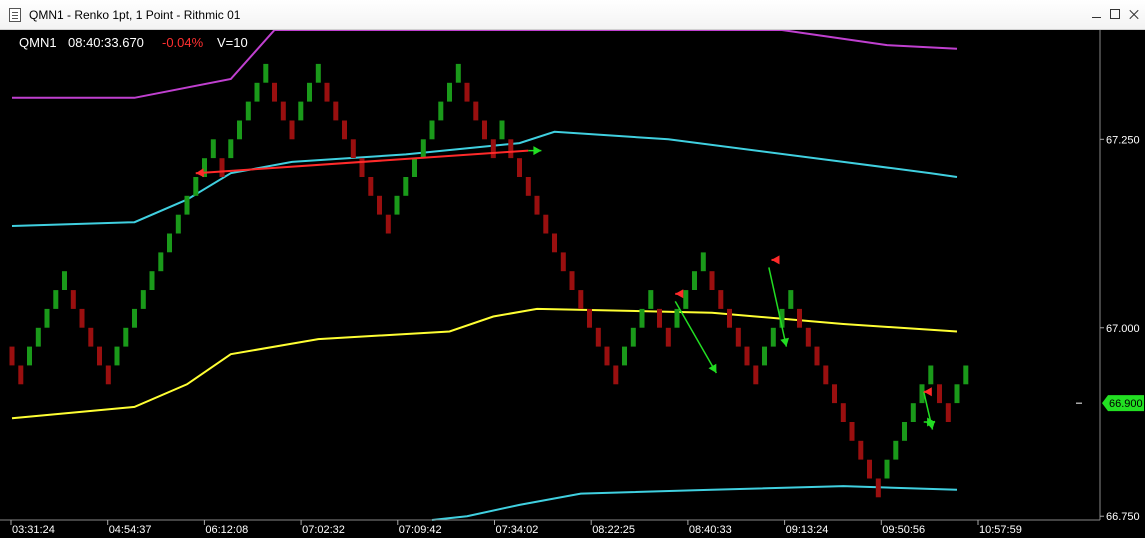  Describe the element at coordinates (1123, 517) in the screenshot. I see `price-tick-label: 66.750` at that location.